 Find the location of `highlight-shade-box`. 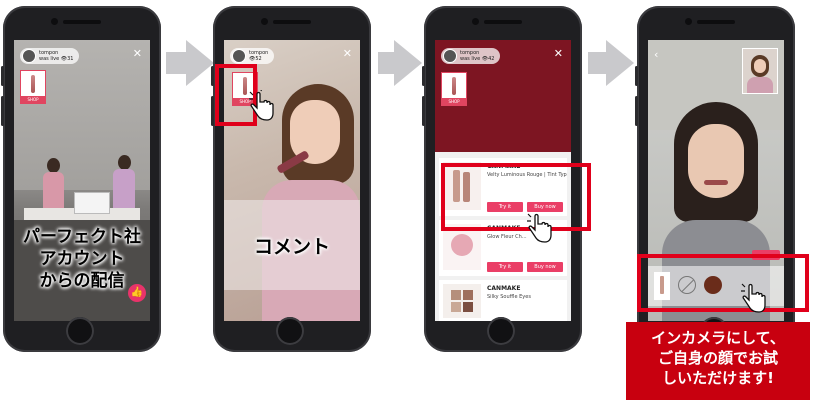

highlight-shade-box is located at coordinates (723, 283).